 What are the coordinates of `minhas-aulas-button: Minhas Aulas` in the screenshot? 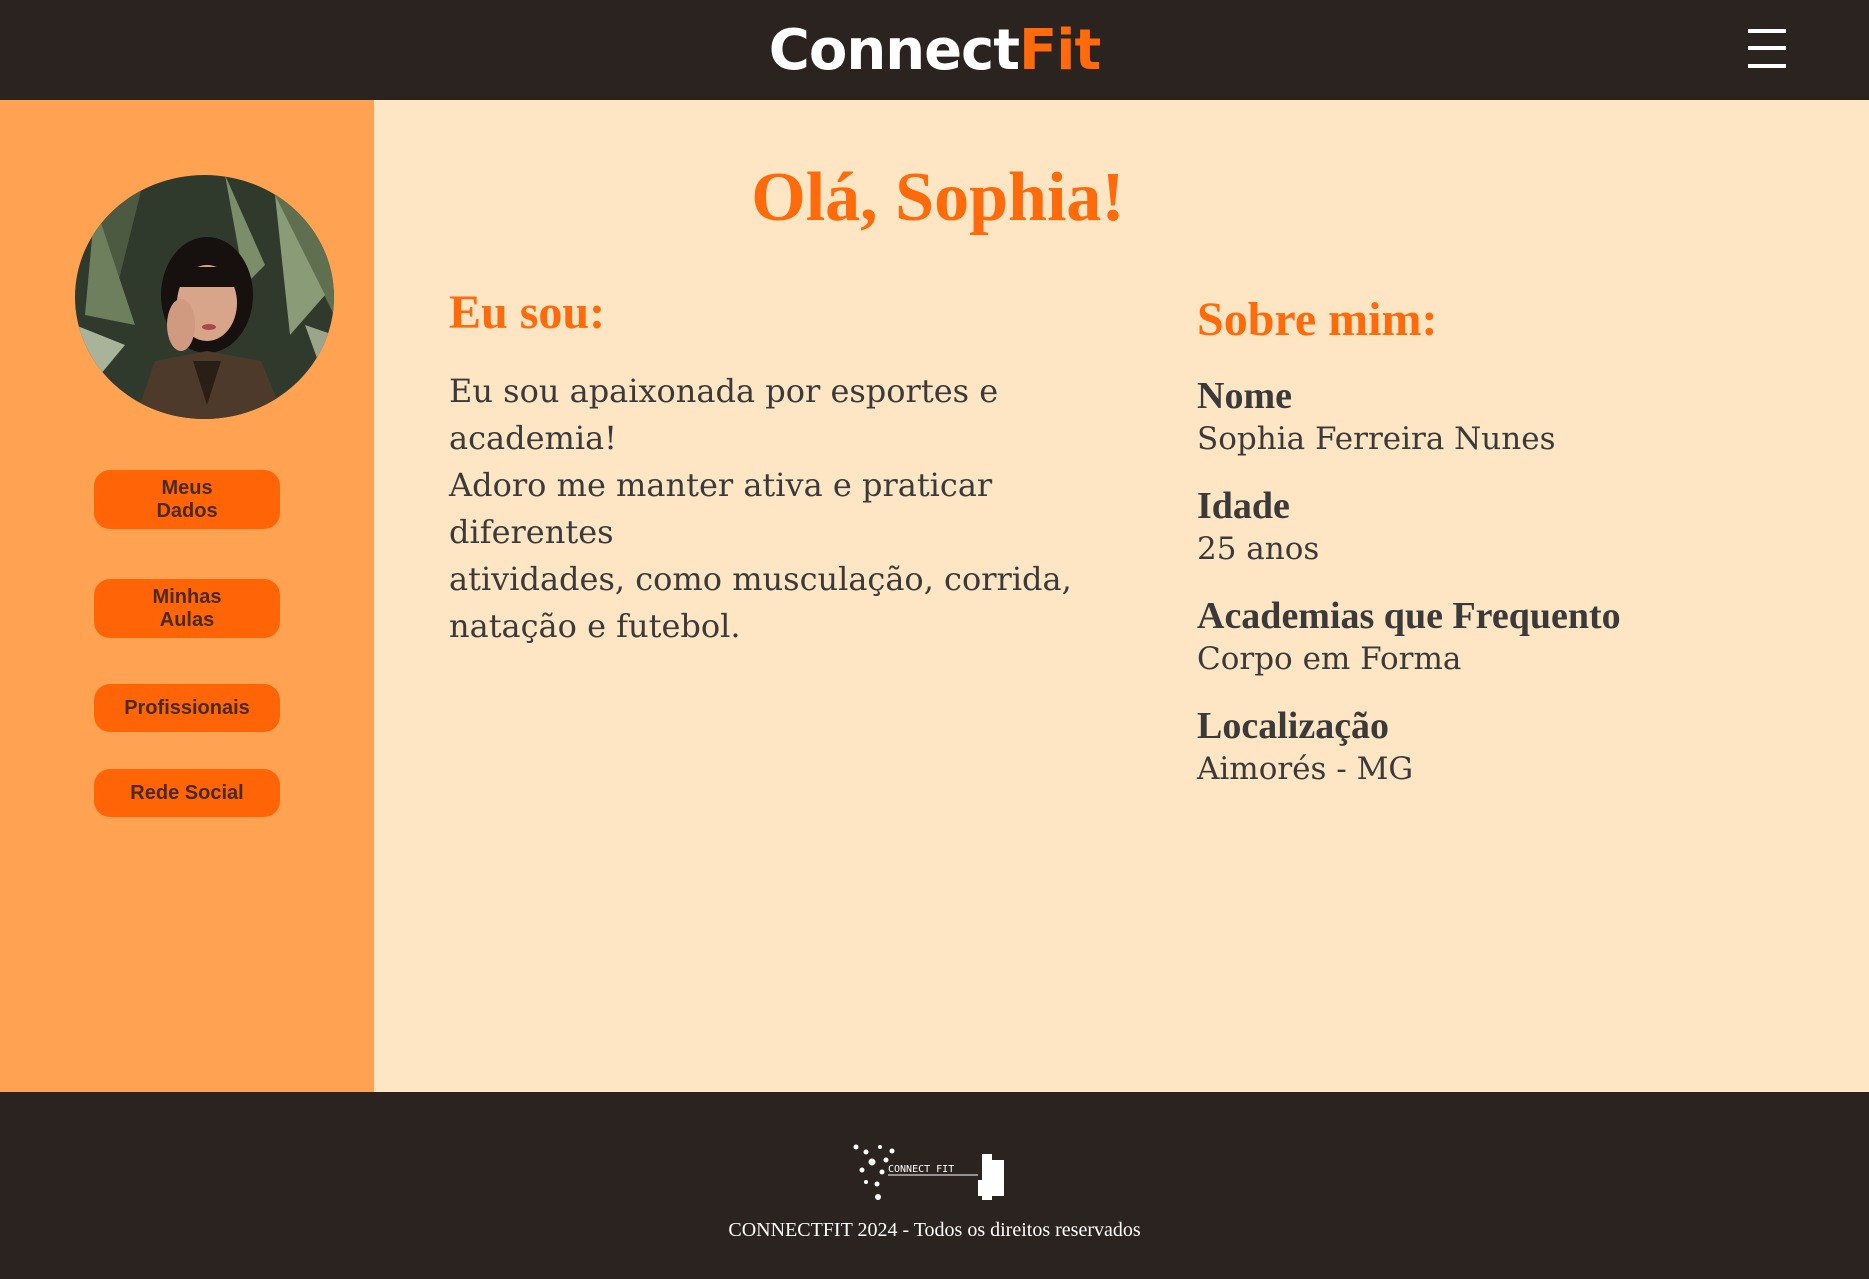 It's located at (187, 608).